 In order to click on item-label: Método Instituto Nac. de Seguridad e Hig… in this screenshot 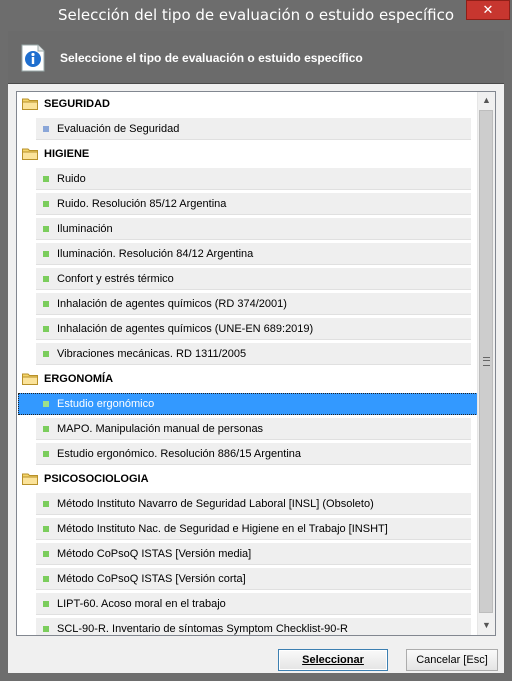, I will do `click(222, 529)`.